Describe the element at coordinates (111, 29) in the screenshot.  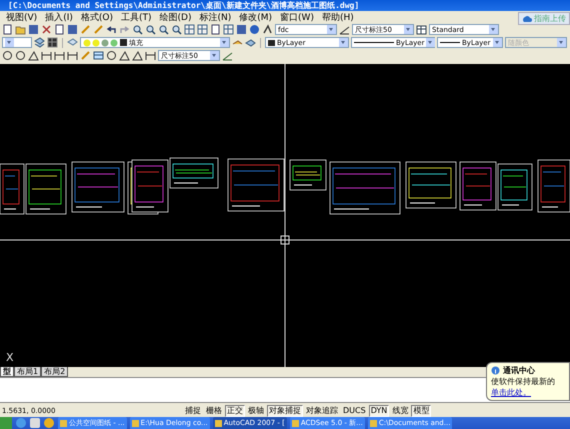
I see `undo-arrow-icon` at that location.